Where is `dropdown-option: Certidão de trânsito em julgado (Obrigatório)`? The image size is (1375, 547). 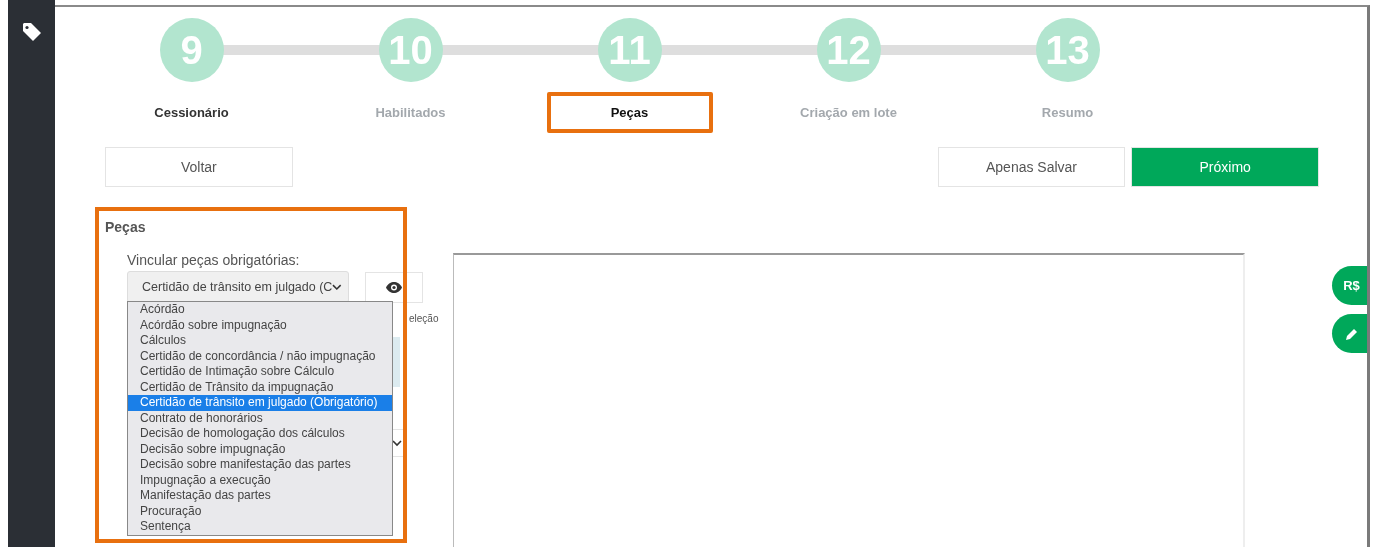 dropdown-option: Certidão de trânsito em julgado (Obrigatório) is located at coordinates (260, 403).